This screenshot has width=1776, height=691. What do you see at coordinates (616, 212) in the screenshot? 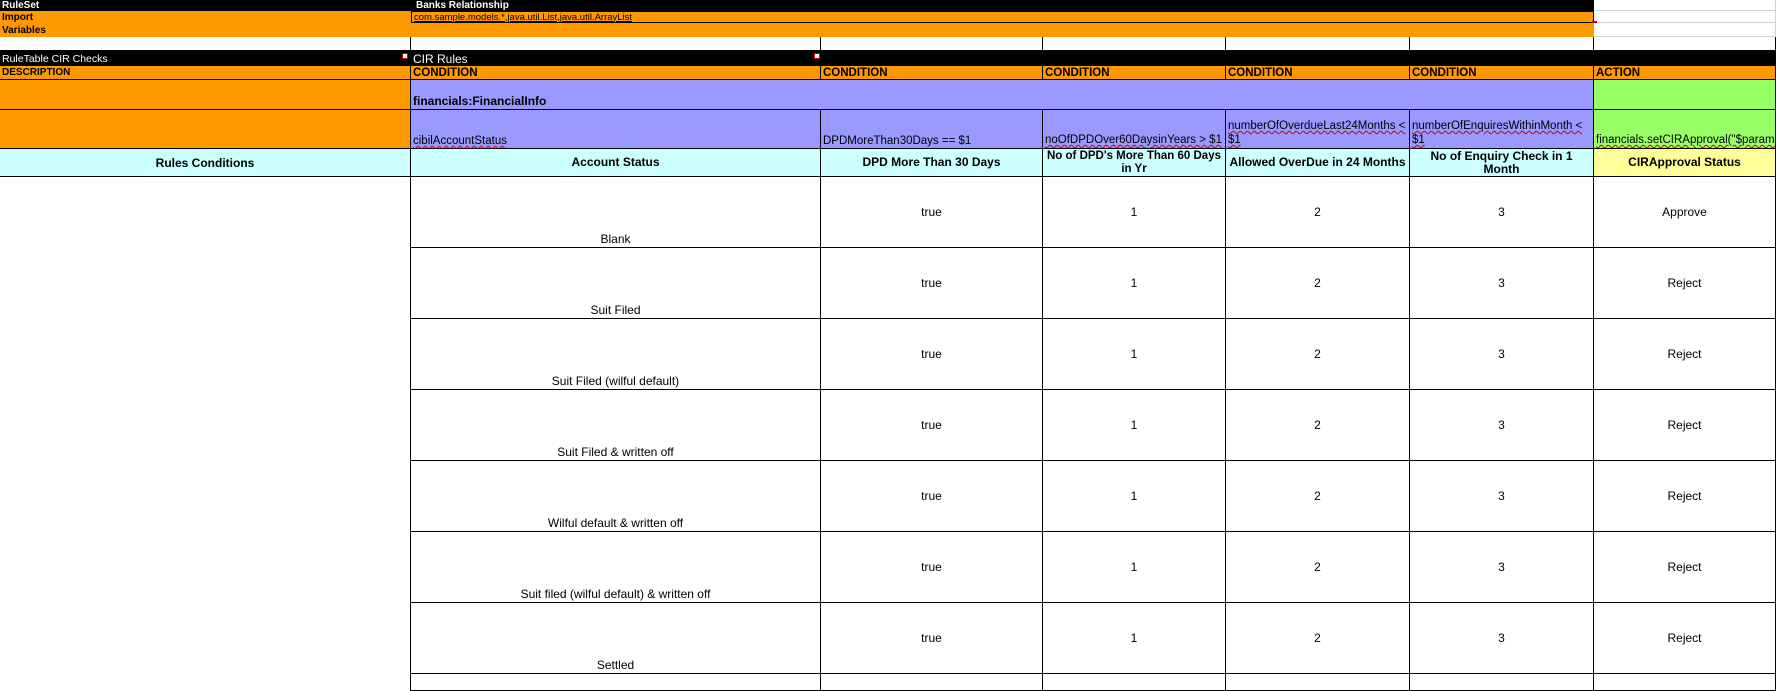
I see `table-cell-account_status: Blank` at bounding box center [616, 212].